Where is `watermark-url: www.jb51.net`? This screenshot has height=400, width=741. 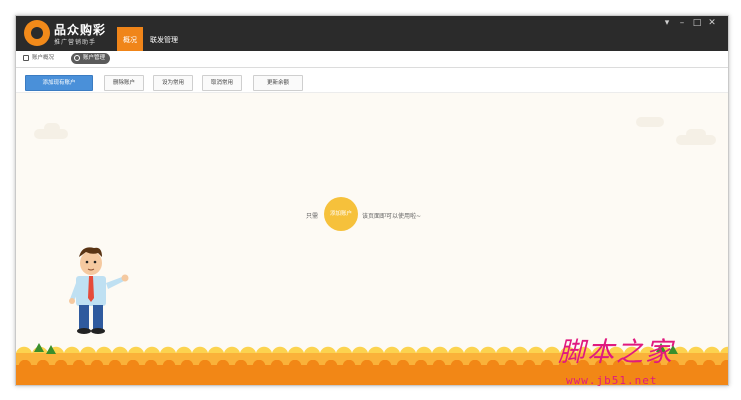
watermark-url: www.jb51.net is located at coordinates (612, 380).